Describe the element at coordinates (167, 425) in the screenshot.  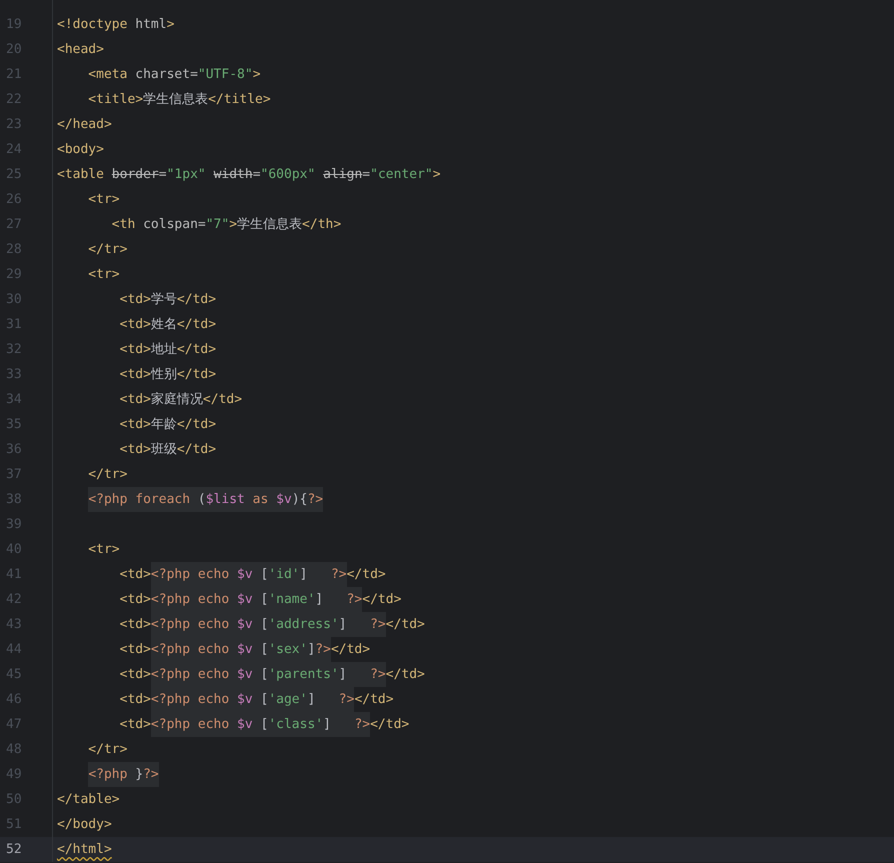
I see `code-line: <td>年龄</td>` at that location.